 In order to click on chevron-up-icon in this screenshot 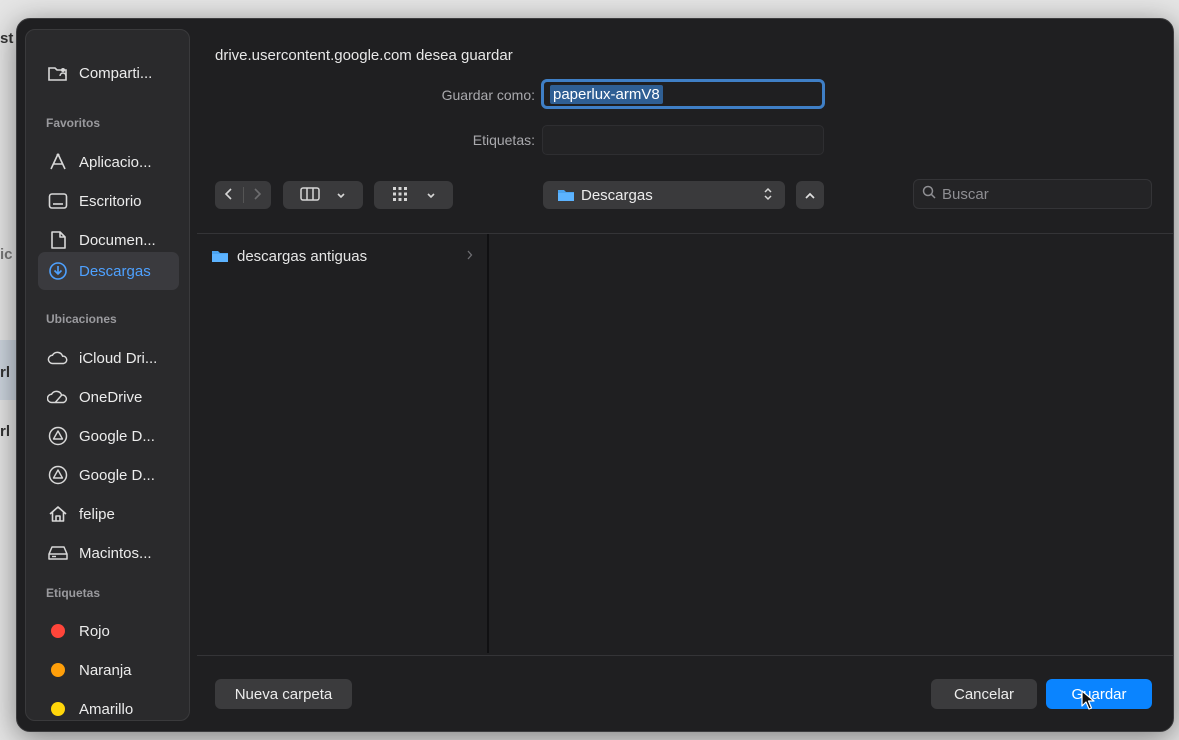, I will do `click(810, 195)`.